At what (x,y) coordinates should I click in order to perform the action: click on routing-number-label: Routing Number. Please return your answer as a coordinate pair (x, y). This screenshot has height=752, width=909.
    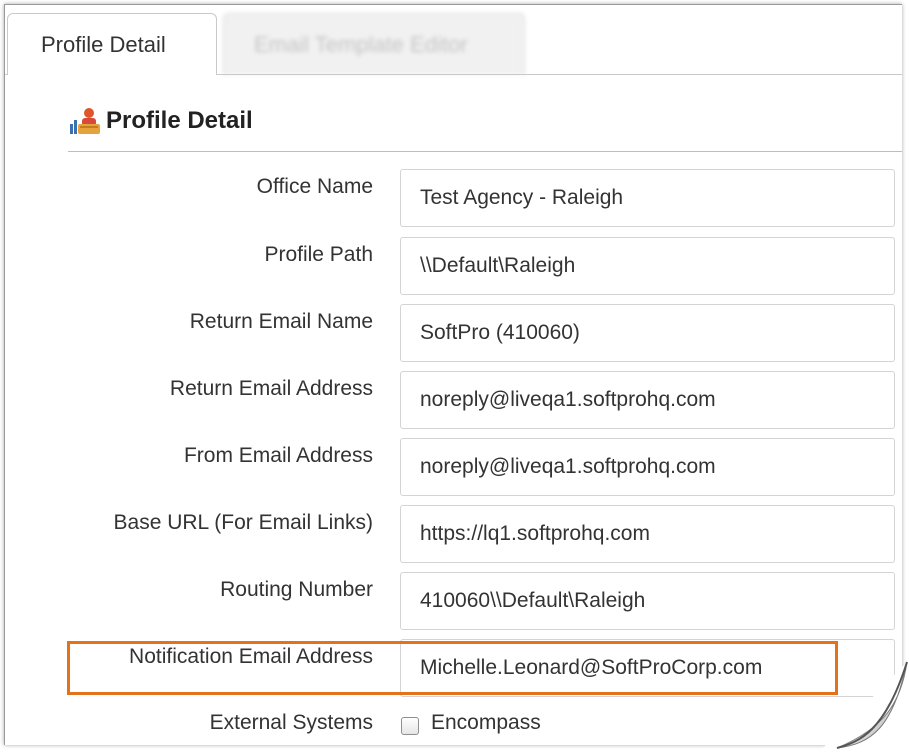
    Looking at the image, I should click on (296, 589).